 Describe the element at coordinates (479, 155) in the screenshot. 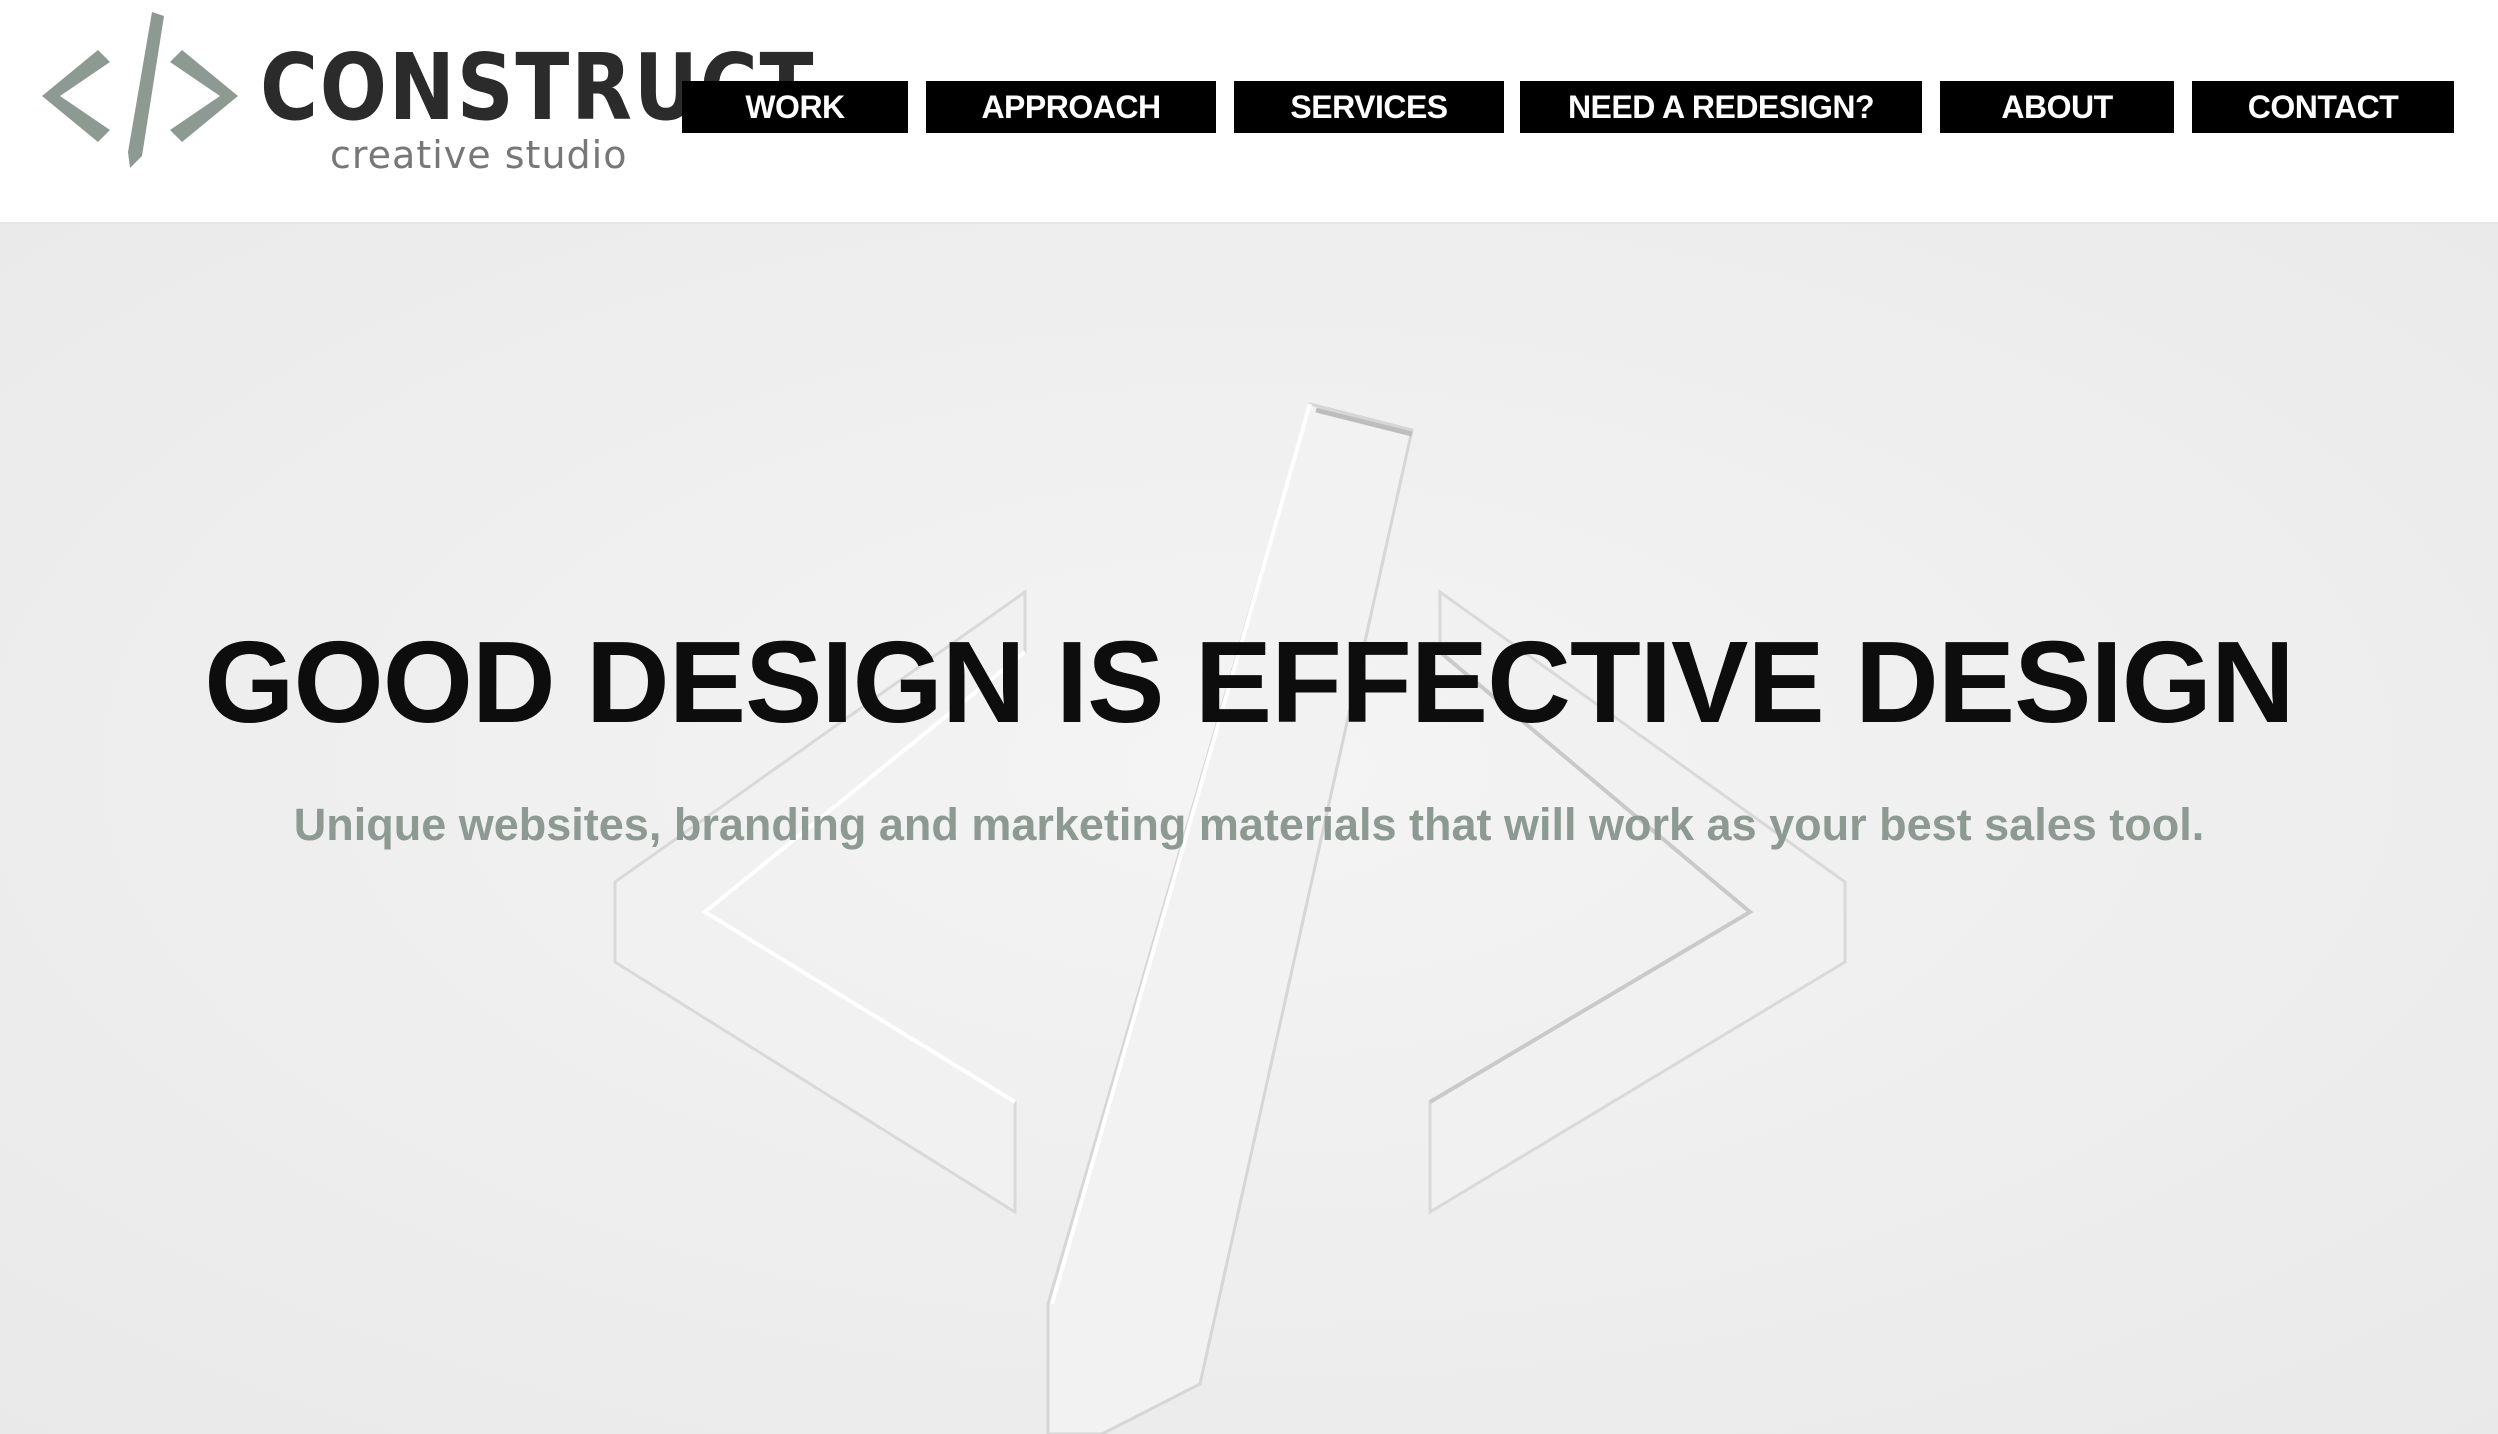

I see `logo-tagline: creative studio` at that location.